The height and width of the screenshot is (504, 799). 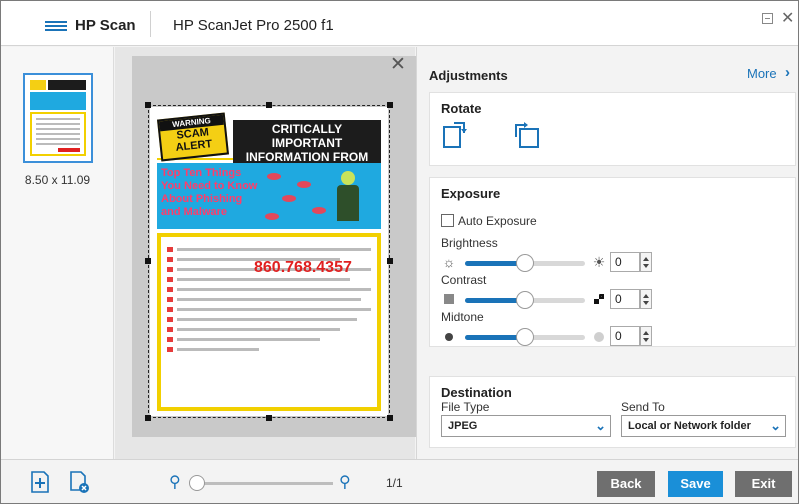 I want to click on midtone-knob, so click(x=525, y=337).